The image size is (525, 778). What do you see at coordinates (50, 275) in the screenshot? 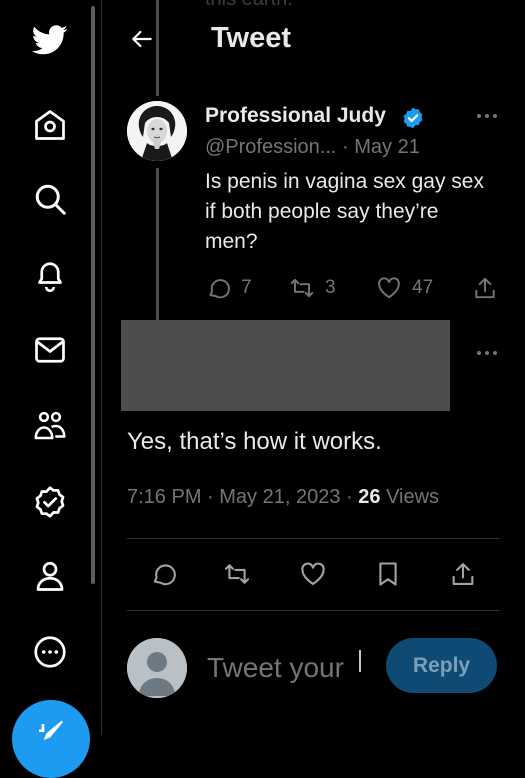
I see `notifications-icon` at bounding box center [50, 275].